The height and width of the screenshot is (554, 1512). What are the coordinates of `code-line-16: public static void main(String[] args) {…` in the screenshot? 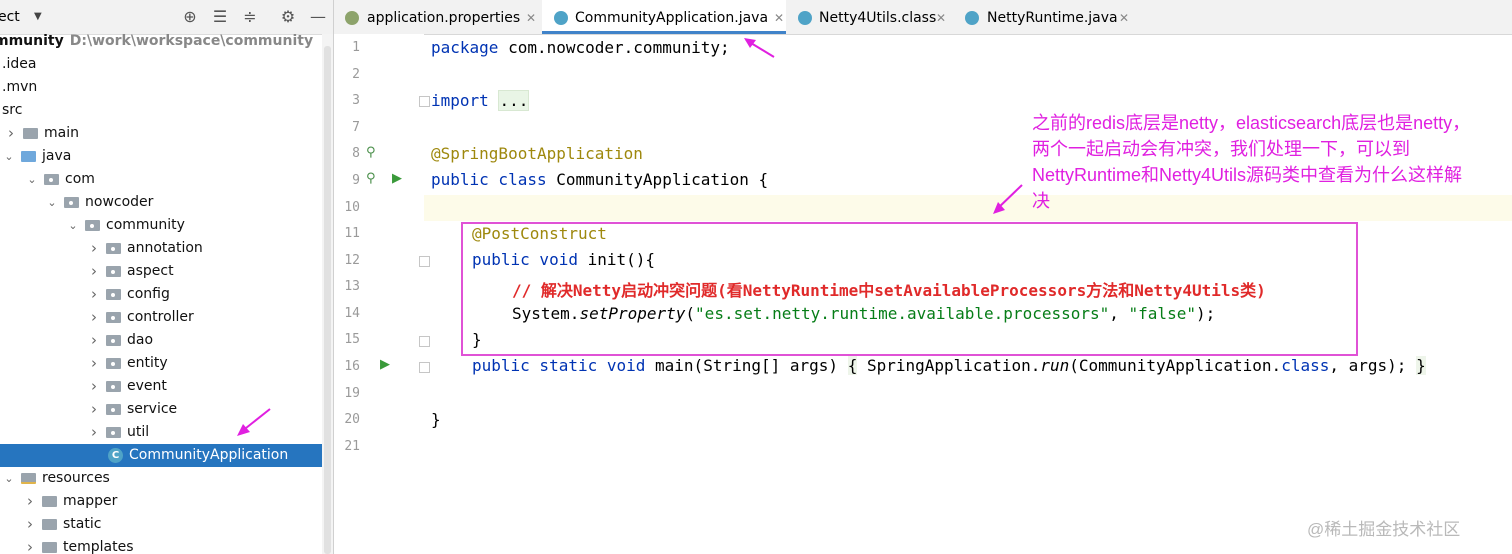 It's located at (949, 365).